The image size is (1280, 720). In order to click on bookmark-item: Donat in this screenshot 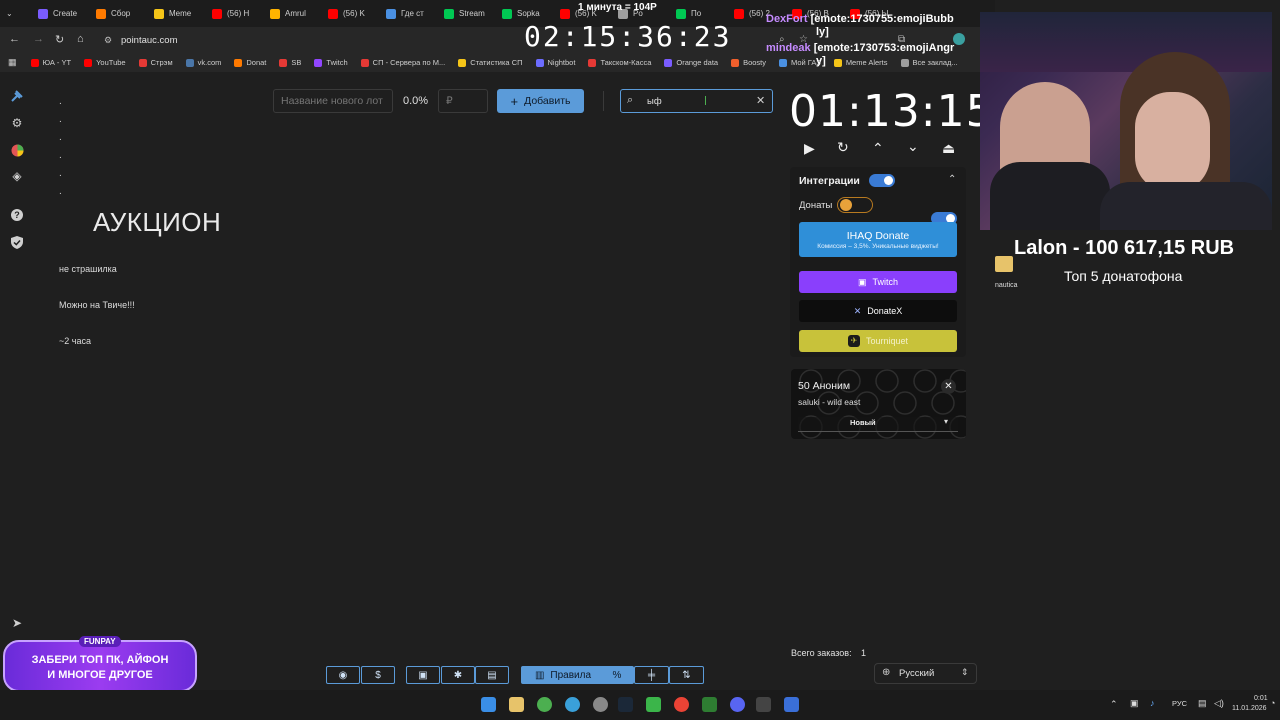, I will do `click(250, 62)`.